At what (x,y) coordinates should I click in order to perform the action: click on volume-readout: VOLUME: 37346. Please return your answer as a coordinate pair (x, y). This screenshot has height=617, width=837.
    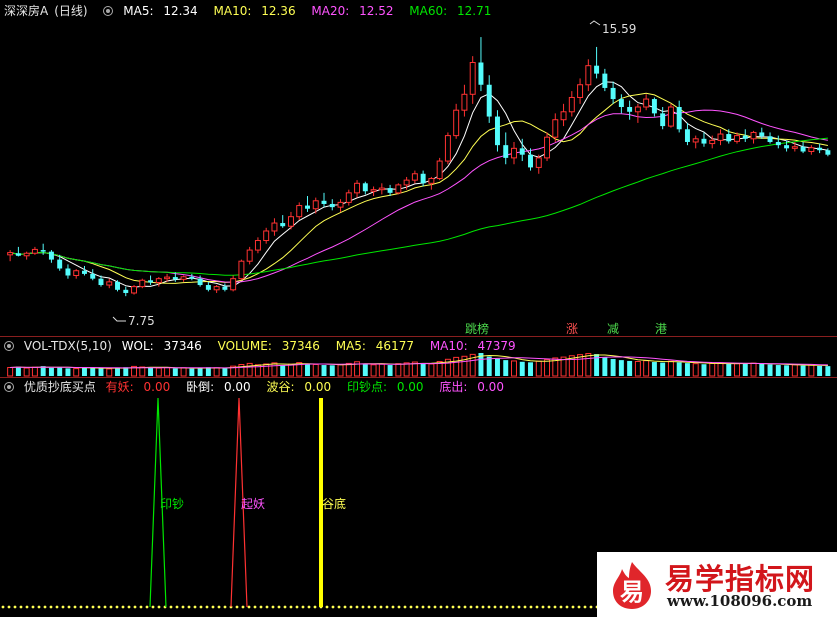
    Looking at the image, I should click on (268, 346).